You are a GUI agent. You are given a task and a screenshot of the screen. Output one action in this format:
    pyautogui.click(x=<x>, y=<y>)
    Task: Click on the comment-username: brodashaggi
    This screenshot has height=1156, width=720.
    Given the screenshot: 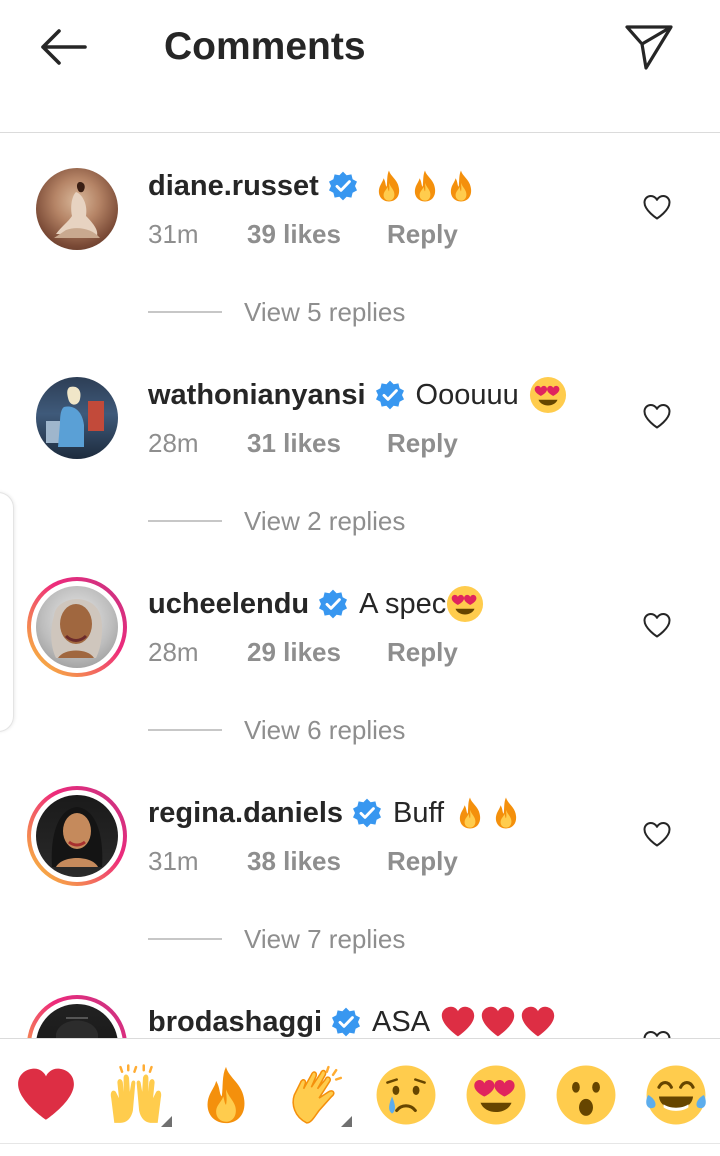 What is the action you would take?
    pyautogui.click(x=235, y=1022)
    